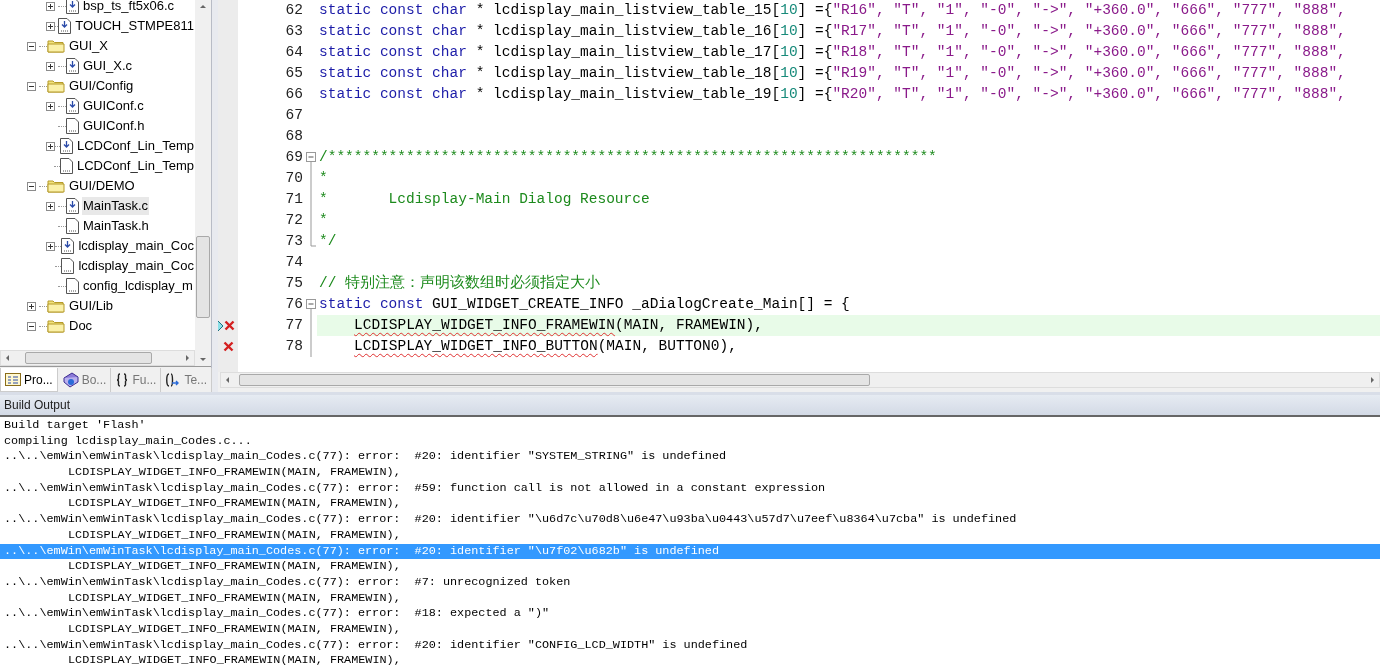 The image size is (1380, 671). I want to click on output-line: ..\..\emWin\emWinTask\lcdisplay_main_Codes.c(77): error: #59: function call is not allowed in a constant expression, so click(690, 488).